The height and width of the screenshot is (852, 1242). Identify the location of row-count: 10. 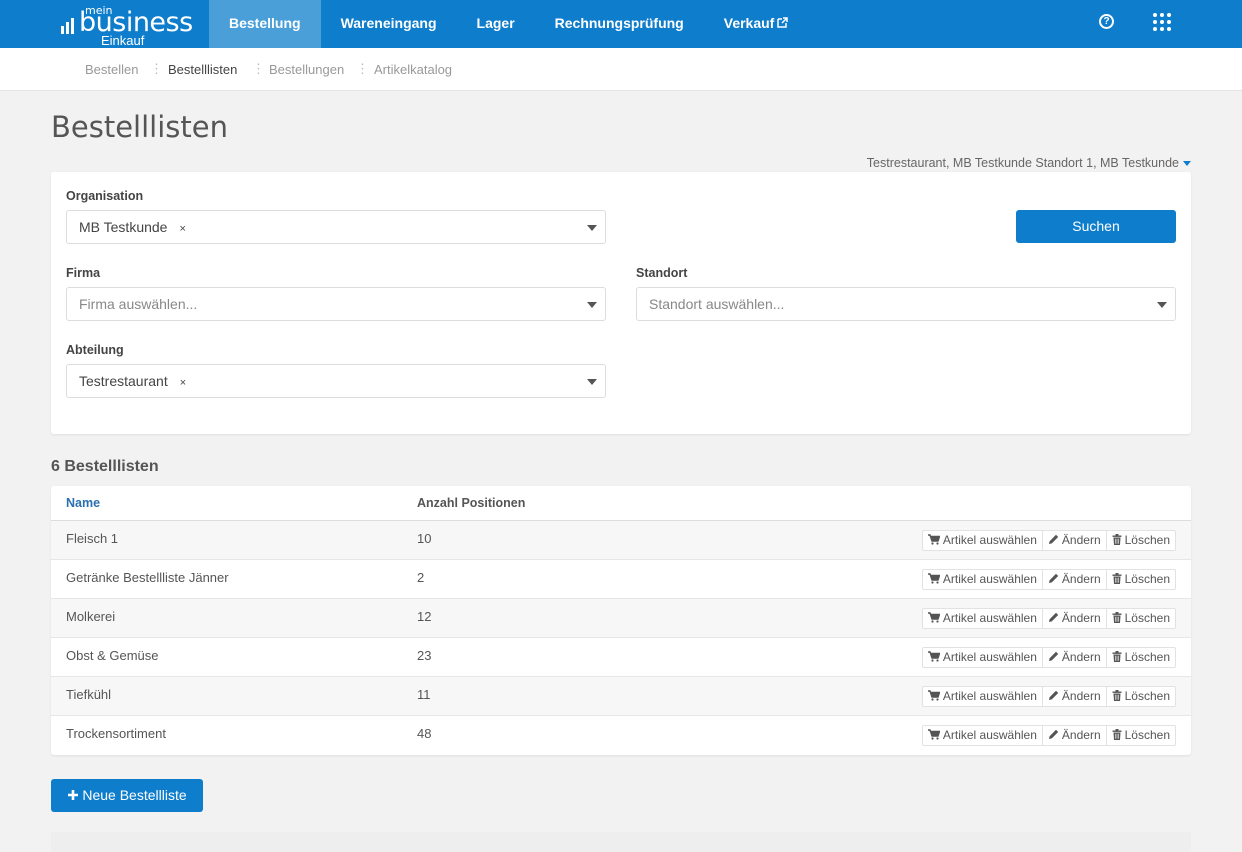
(424, 538).